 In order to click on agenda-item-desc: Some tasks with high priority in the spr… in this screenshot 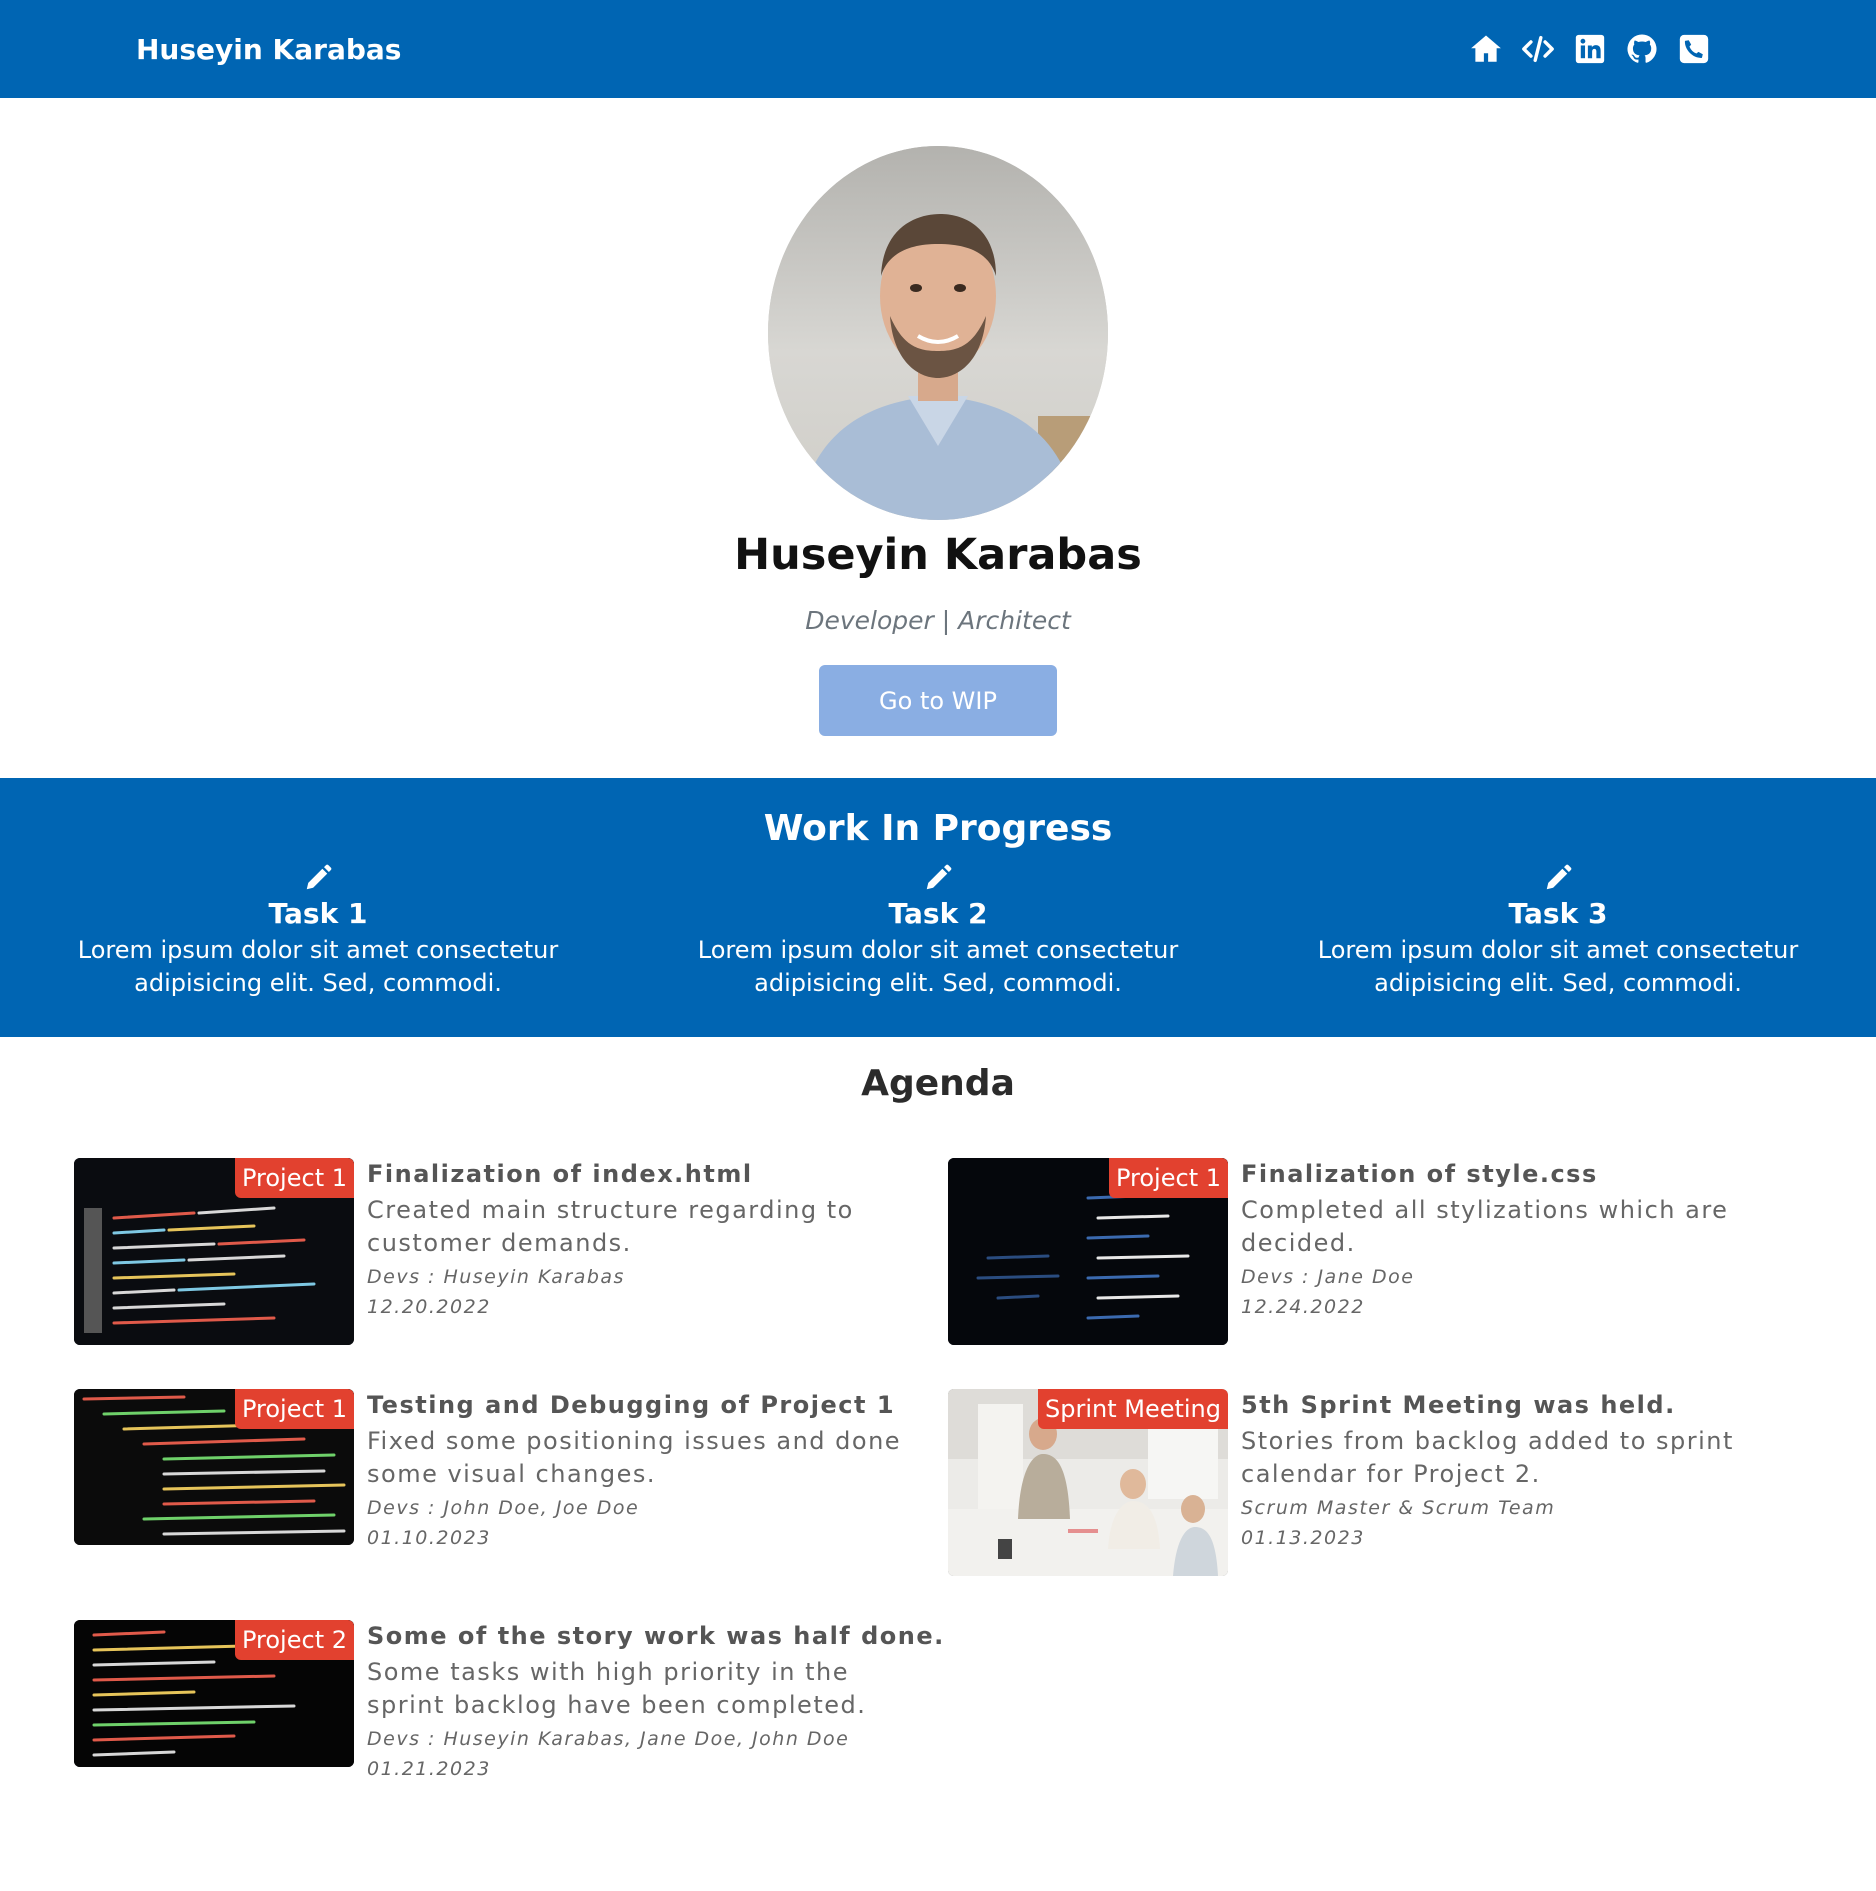, I will do `click(617, 1688)`.